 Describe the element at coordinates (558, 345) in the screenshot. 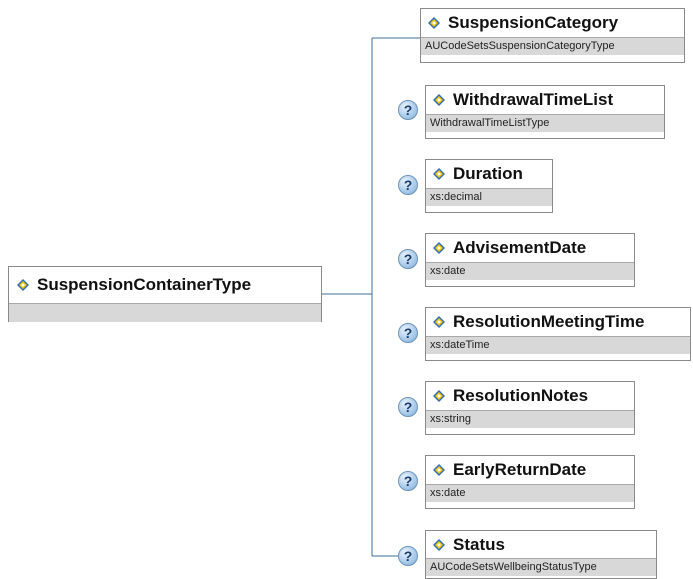

I see `child-type: xs:dateTime` at that location.